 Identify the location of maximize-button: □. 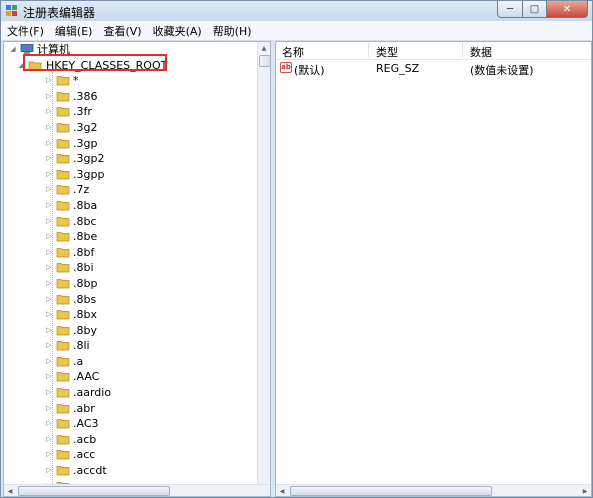
(535, 9).